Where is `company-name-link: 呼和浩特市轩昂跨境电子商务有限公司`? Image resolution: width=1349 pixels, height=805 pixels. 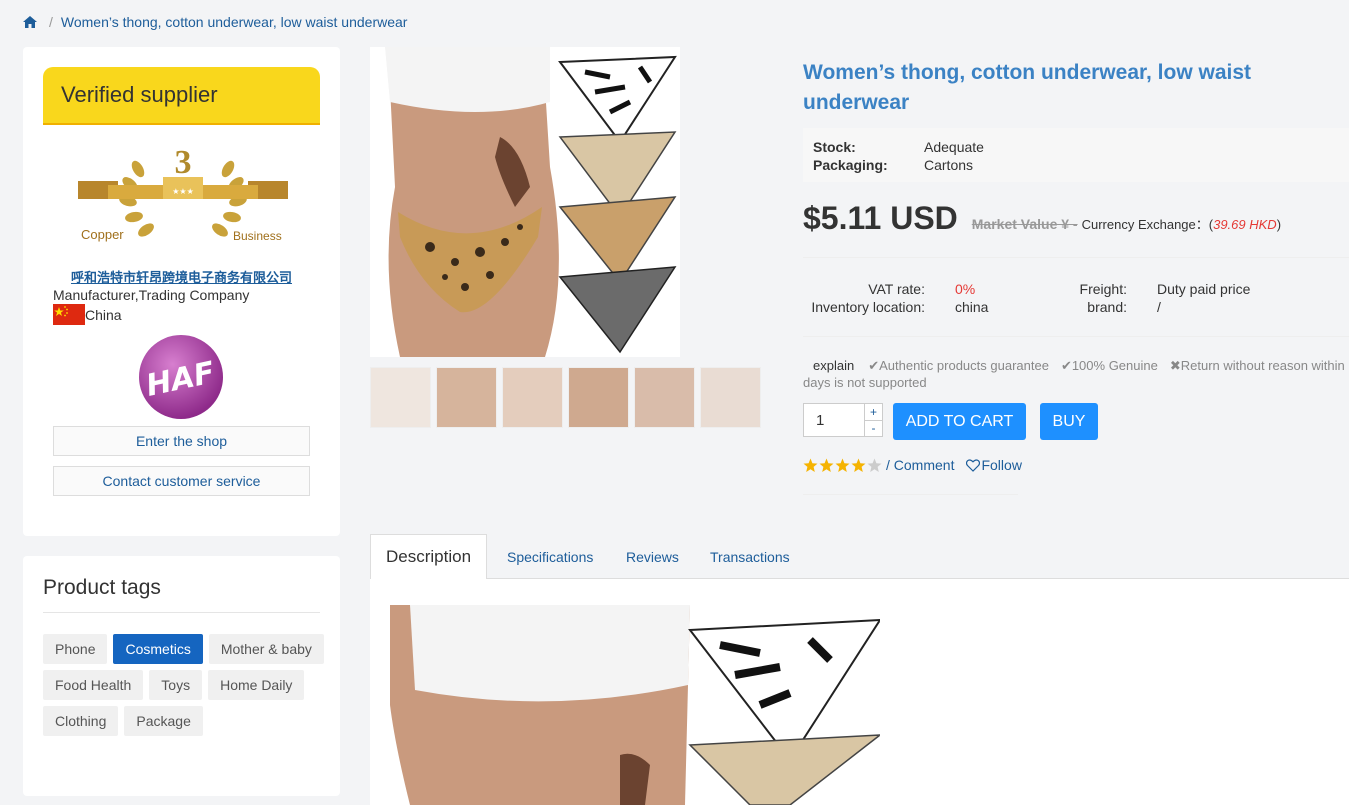
company-name-link: 呼和浩特市轩昂跨境电子商务有限公司 is located at coordinates (181, 276).